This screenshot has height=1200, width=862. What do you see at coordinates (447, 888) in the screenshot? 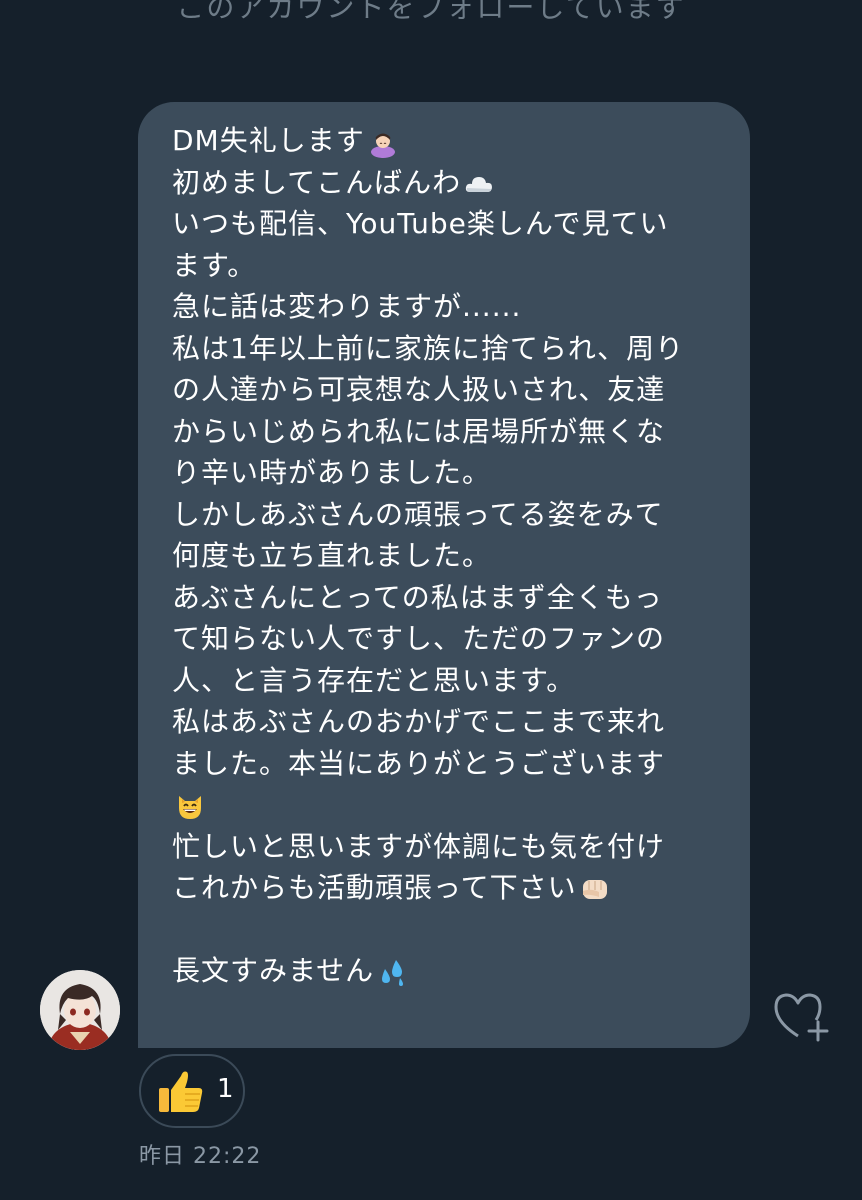
I see `message-line: これからも活動頑張って下さい` at bounding box center [447, 888].